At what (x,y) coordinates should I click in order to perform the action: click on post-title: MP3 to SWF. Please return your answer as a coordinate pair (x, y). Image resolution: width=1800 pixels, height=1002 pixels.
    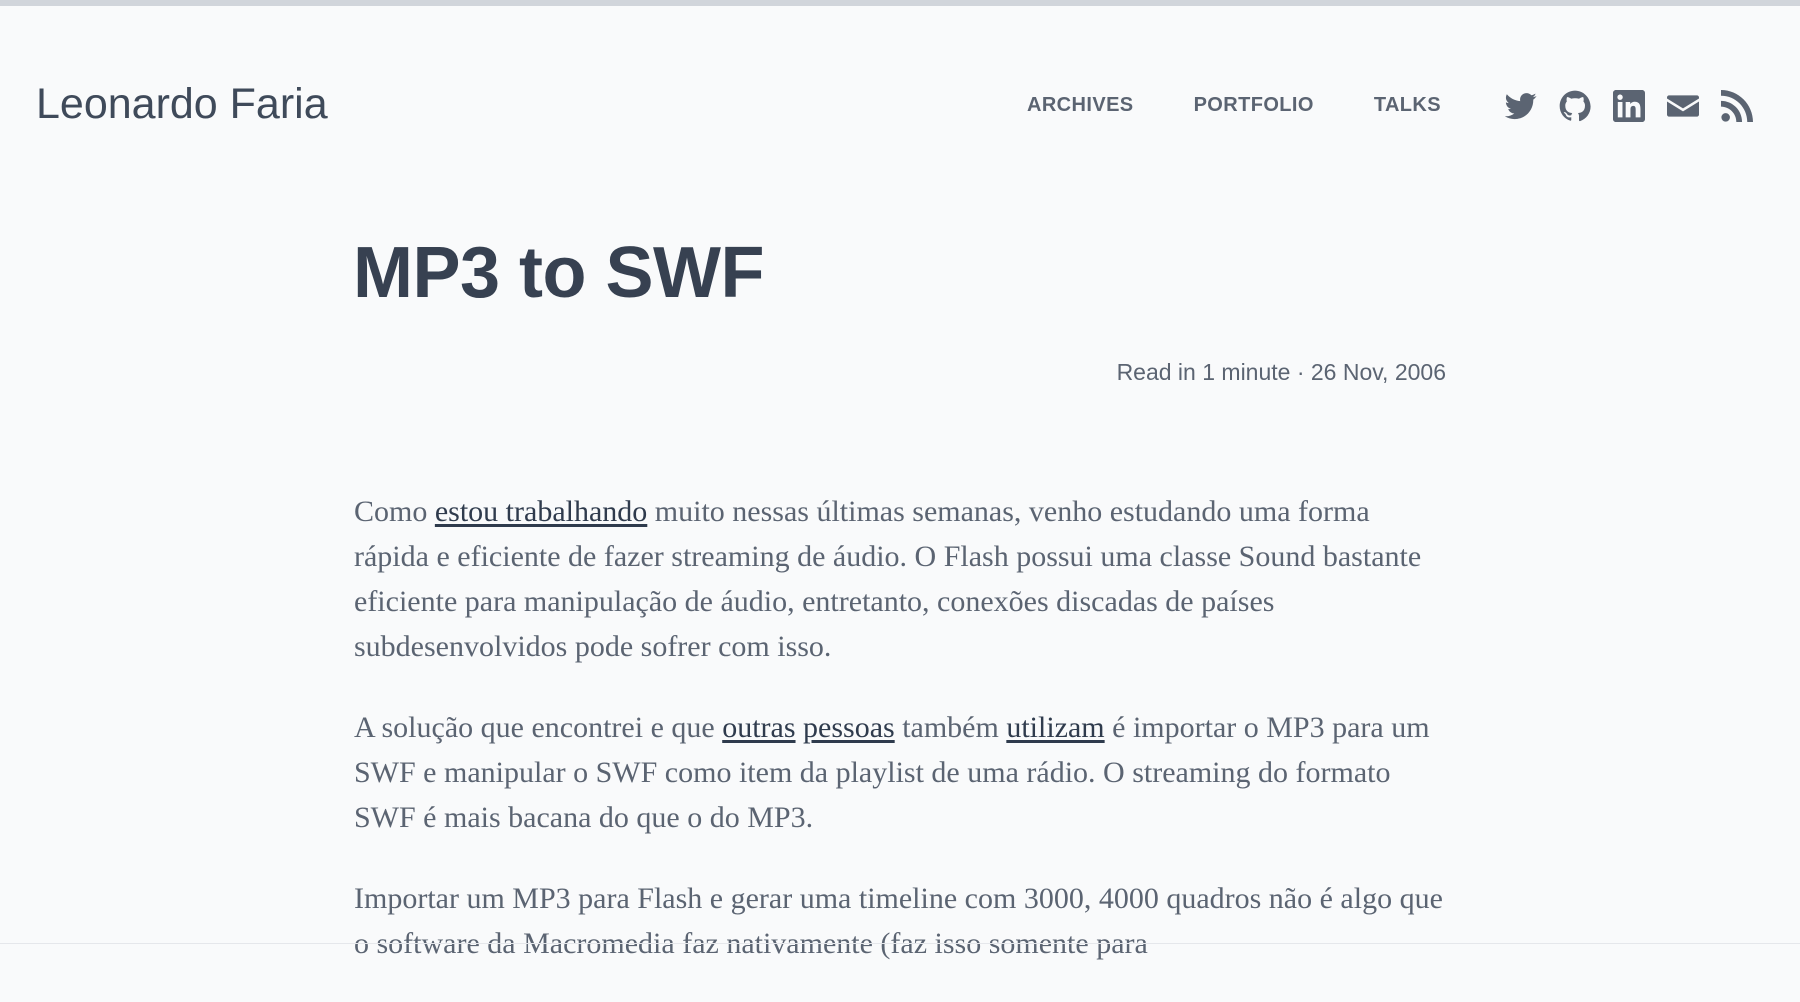
    Looking at the image, I should click on (558, 273).